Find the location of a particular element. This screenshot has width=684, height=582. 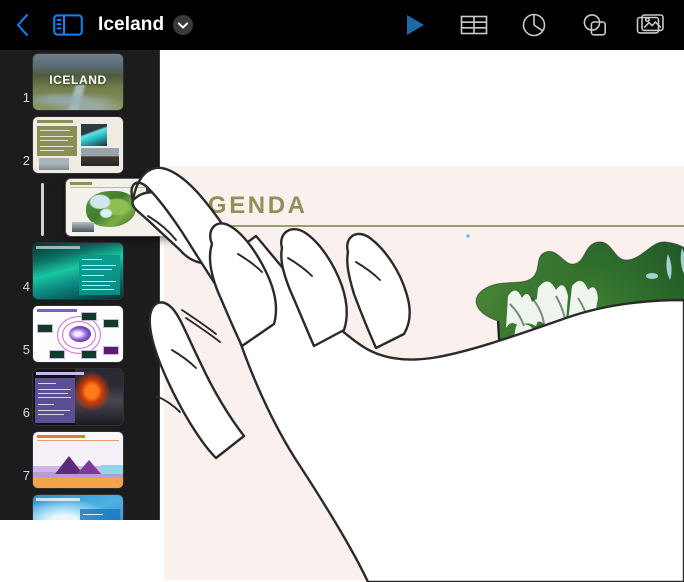

marker-label: 1 is located at coordinates (521, 368).